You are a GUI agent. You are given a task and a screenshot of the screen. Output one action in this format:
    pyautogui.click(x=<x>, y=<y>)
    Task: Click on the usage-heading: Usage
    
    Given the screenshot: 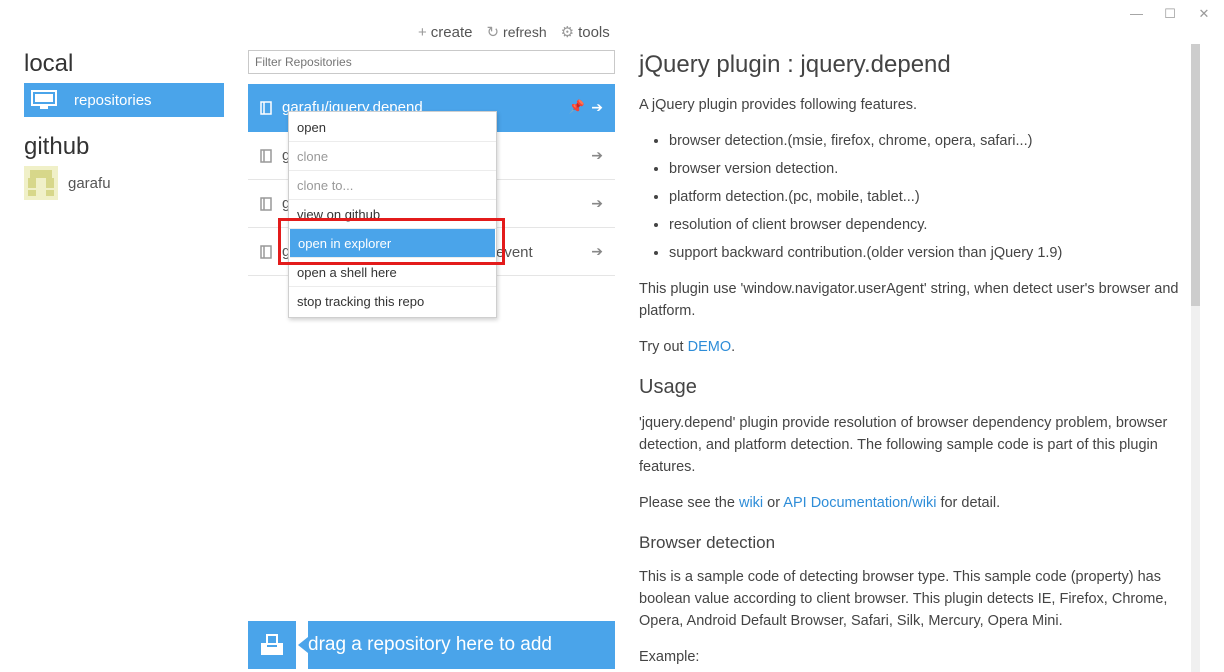 What is the action you would take?
    pyautogui.click(x=668, y=387)
    